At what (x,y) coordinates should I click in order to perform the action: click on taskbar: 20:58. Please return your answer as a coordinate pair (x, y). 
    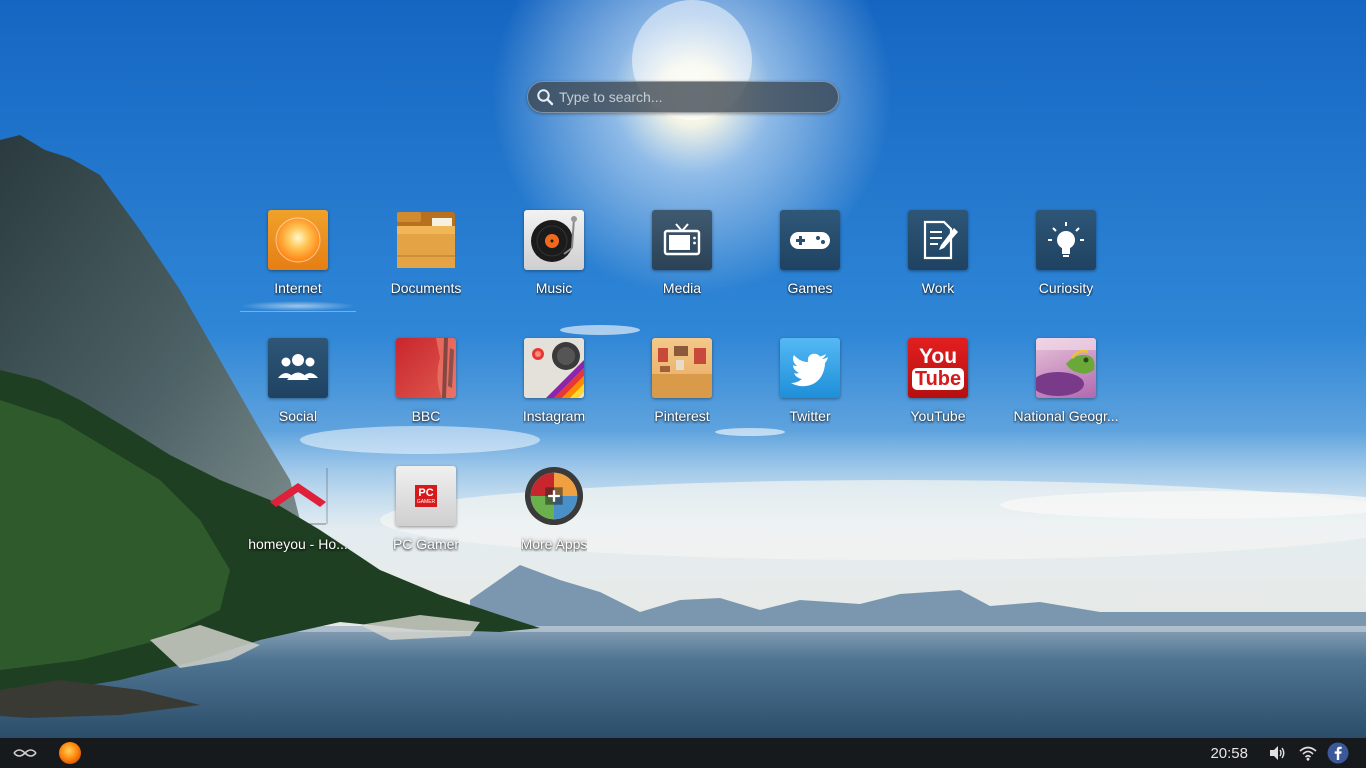
    Looking at the image, I should click on (683, 753).